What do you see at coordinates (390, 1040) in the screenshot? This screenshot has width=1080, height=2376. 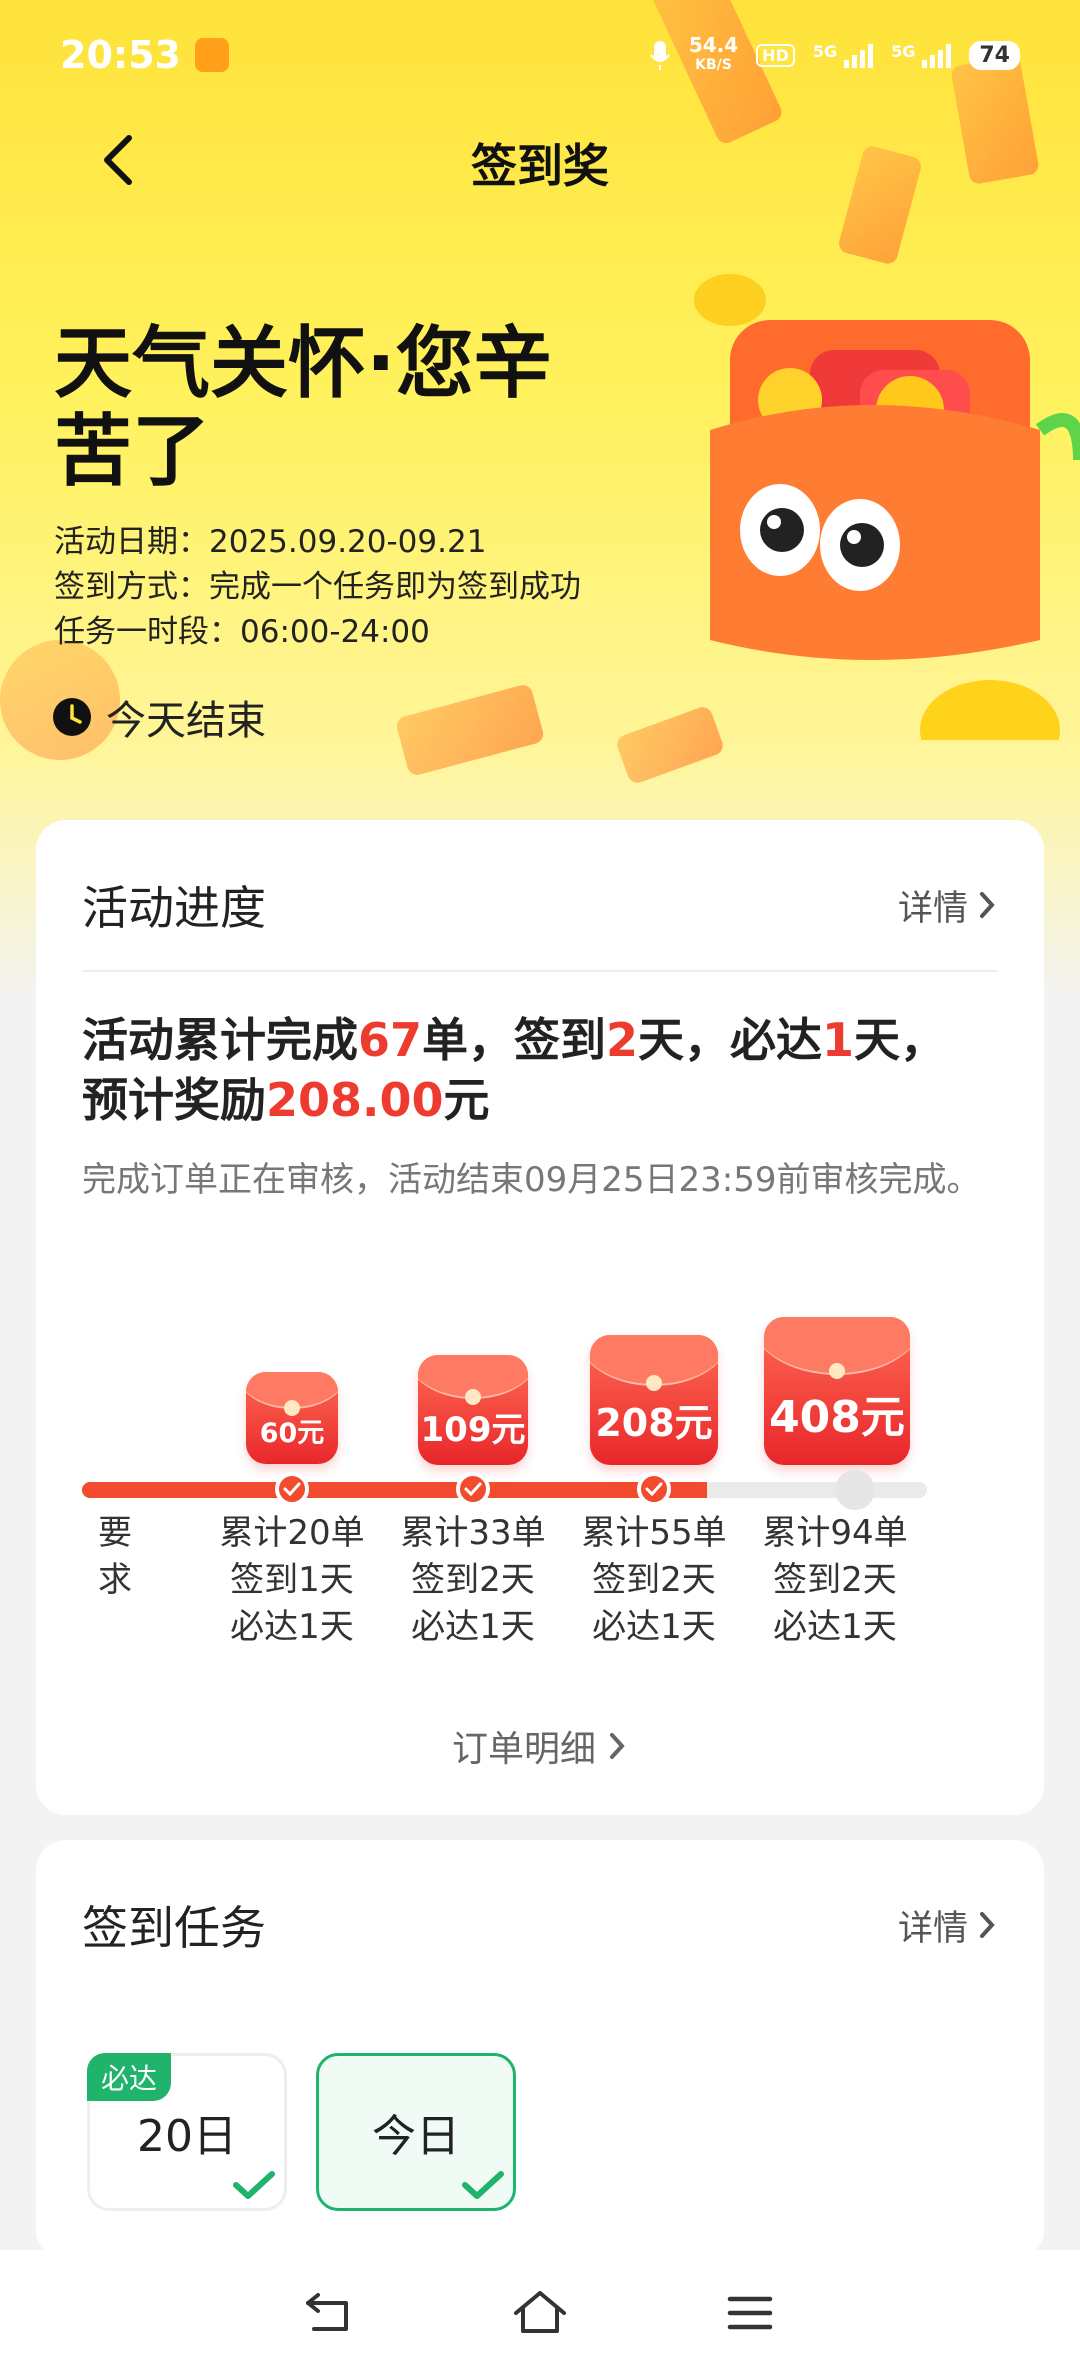 I see `completed-orders: 67` at bounding box center [390, 1040].